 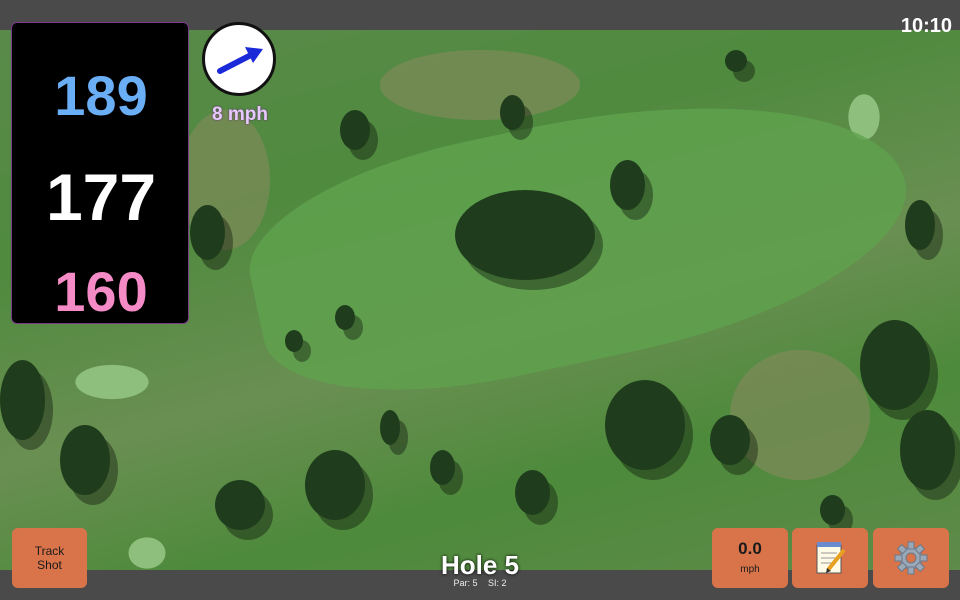 I want to click on clock: 10:10, so click(x=926, y=26).